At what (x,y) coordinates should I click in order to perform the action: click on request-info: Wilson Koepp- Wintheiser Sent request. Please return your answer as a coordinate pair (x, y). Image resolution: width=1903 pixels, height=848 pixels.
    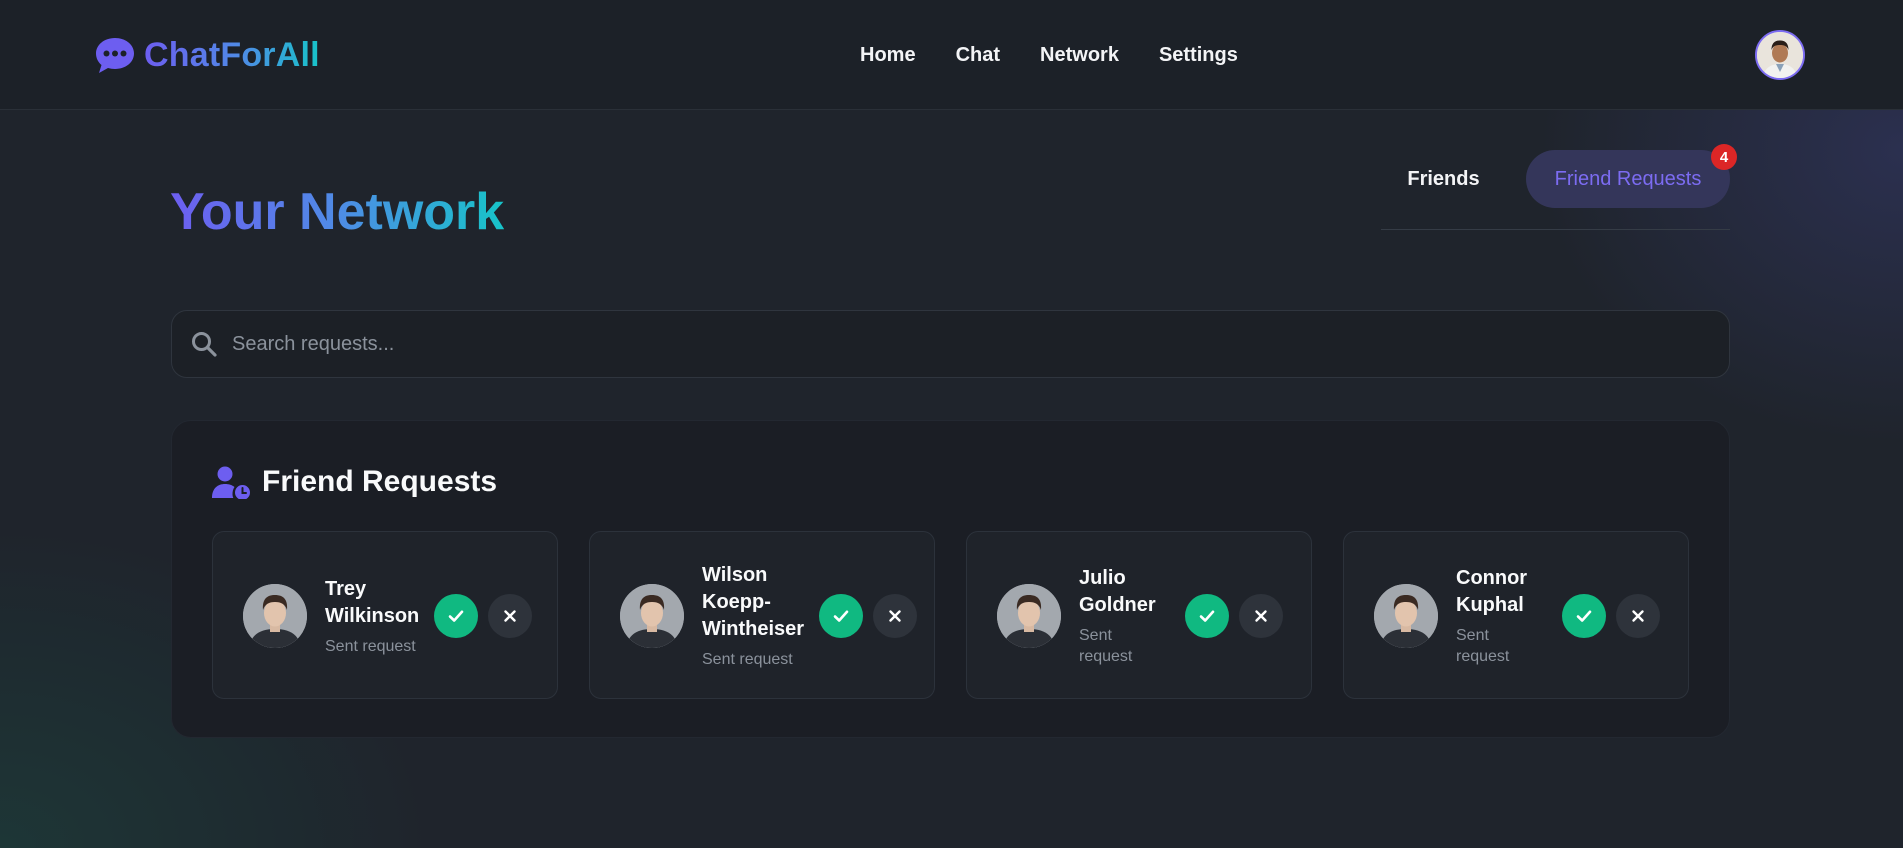
    Looking at the image, I should click on (753, 616).